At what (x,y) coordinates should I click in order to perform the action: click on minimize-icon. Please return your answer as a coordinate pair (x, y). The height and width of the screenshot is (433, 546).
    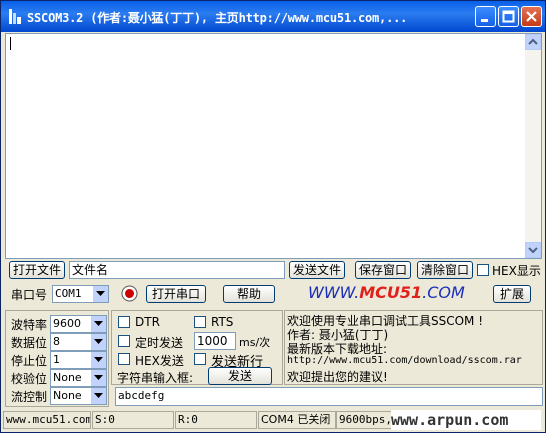
    Looking at the image, I should click on (484, 20).